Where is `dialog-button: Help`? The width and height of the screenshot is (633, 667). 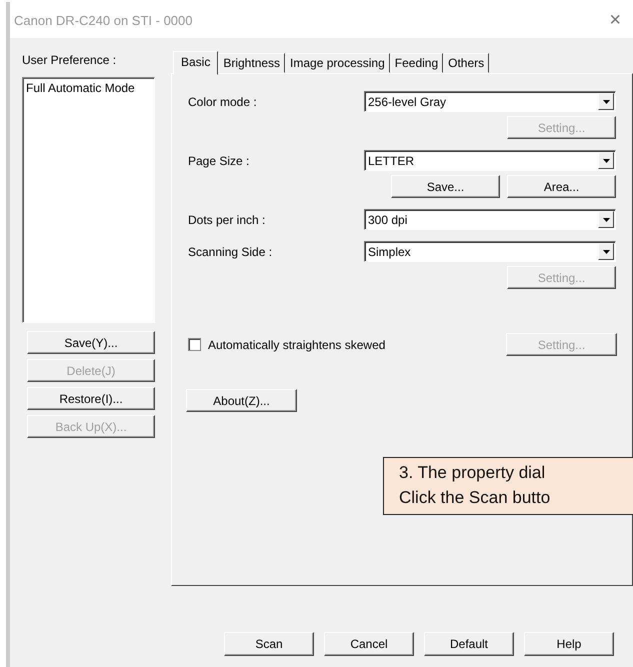 dialog-button: Help is located at coordinates (569, 644).